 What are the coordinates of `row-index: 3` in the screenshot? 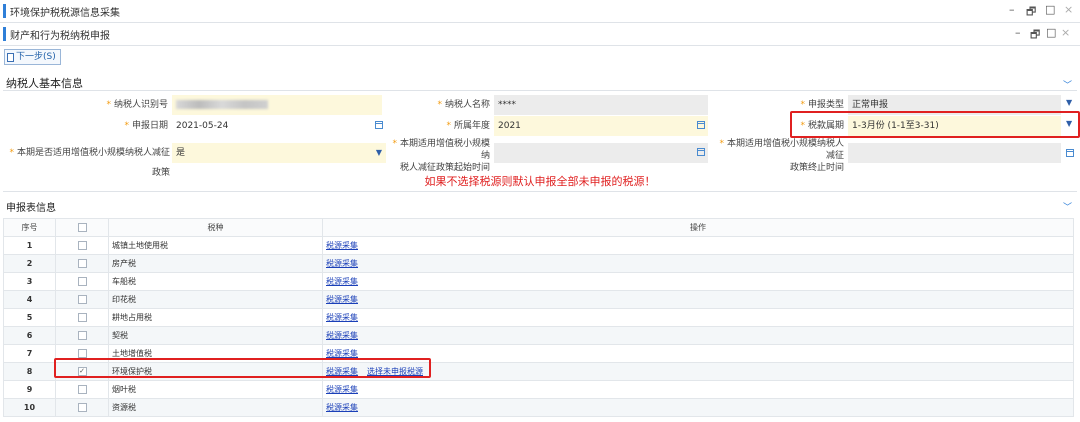 It's located at (29, 281).